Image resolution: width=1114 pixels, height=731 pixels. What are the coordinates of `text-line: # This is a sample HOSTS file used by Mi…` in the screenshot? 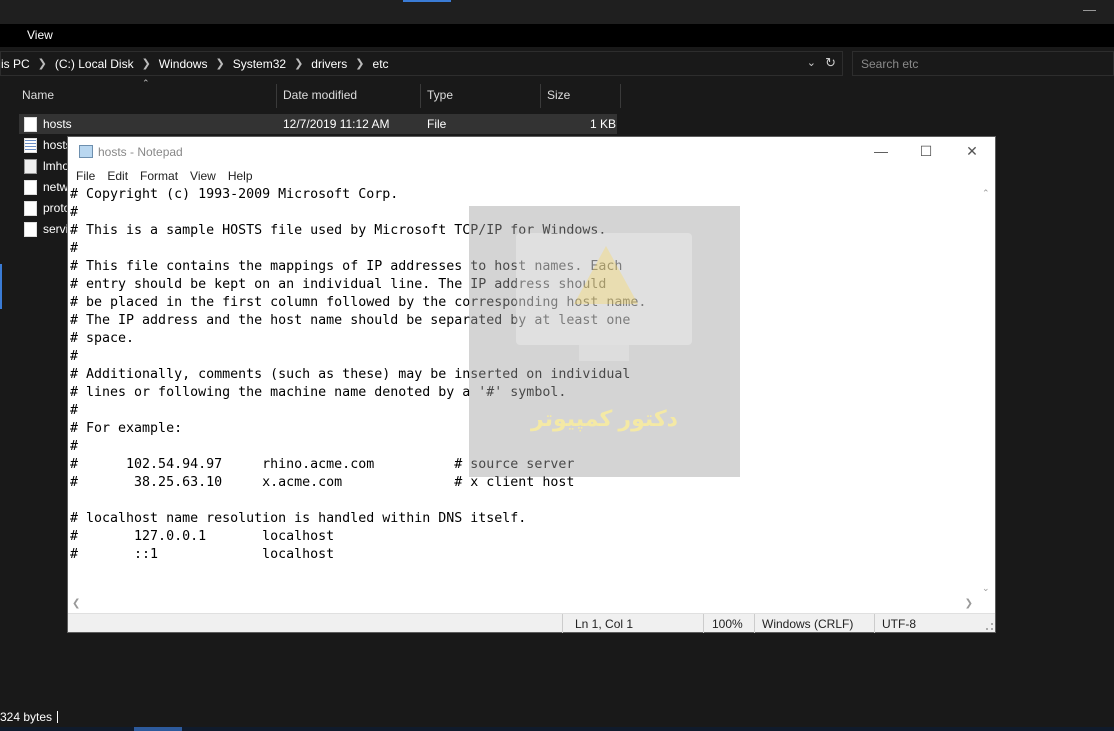 It's located at (338, 230).